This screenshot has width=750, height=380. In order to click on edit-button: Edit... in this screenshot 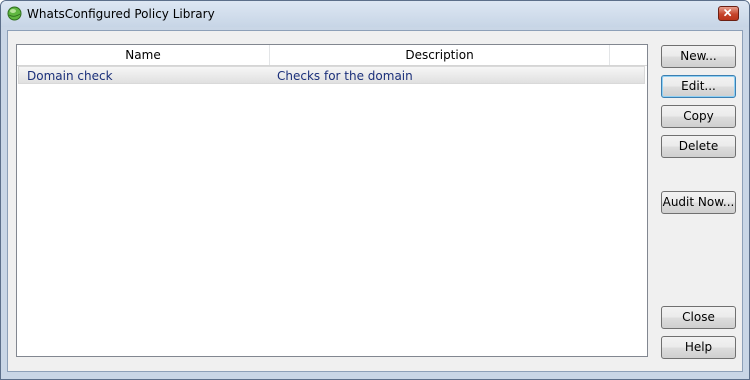, I will do `click(698, 86)`.